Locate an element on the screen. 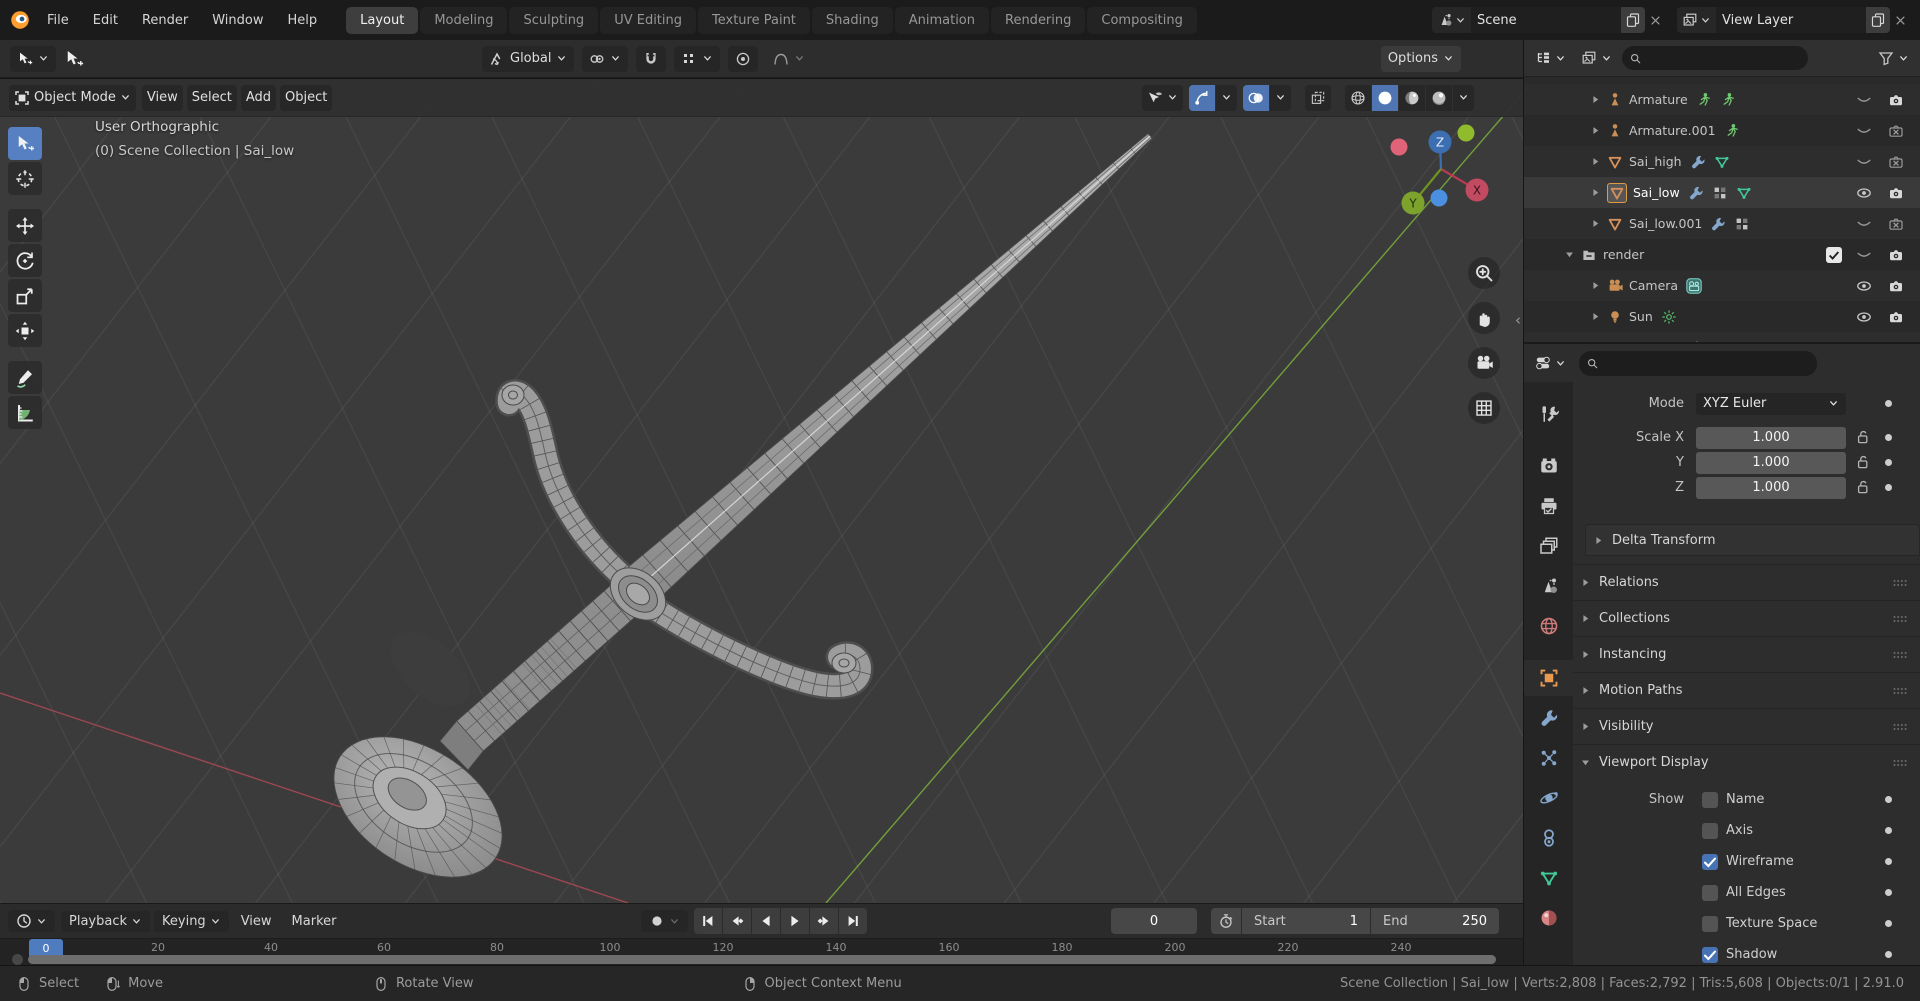  workspace-tab-sculpting: Sculpting is located at coordinates (554, 20).